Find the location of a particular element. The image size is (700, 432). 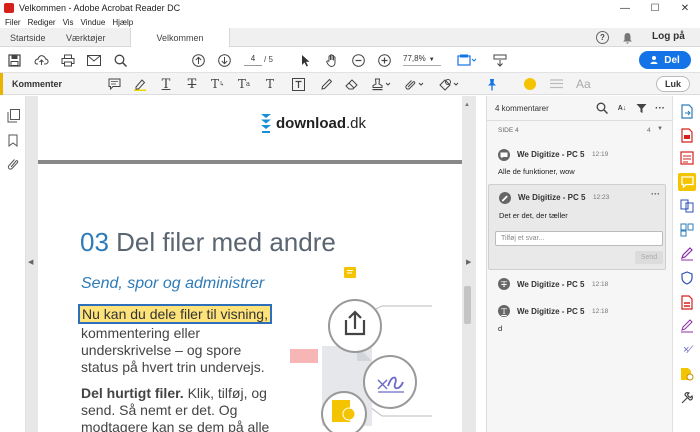

strikethrough-text-icon: T is located at coordinates (192, 84).